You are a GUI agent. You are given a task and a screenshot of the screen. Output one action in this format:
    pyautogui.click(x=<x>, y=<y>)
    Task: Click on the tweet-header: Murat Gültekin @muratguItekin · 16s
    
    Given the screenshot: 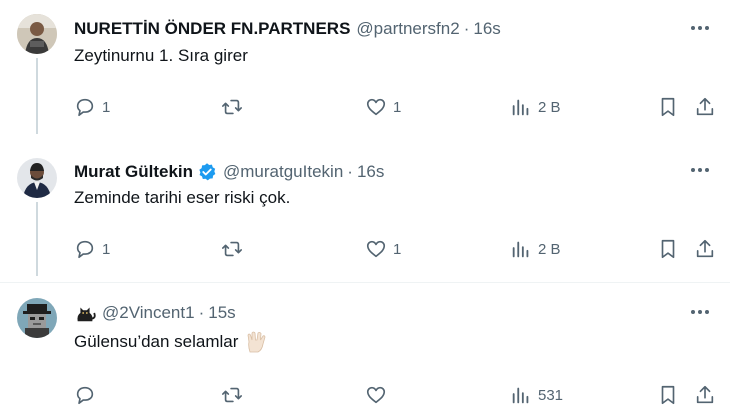 What is the action you would take?
    pyautogui.click(x=382, y=172)
    